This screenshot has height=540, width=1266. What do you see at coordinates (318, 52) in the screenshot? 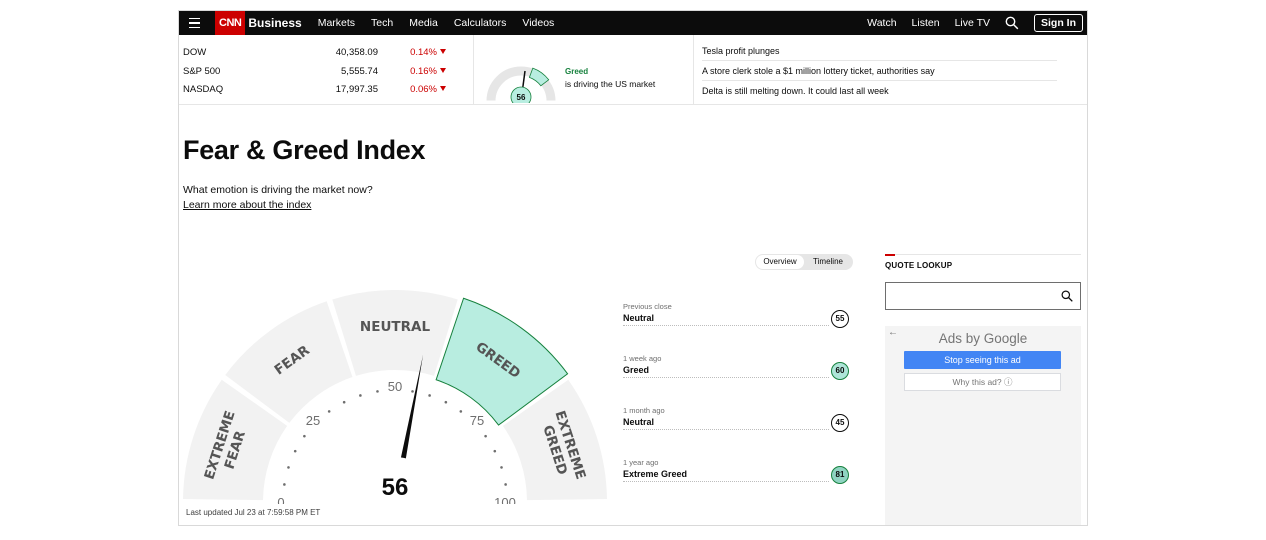
I see `market-row-dow: DOW 40,358.09 0.14%` at bounding box center [318, 52].